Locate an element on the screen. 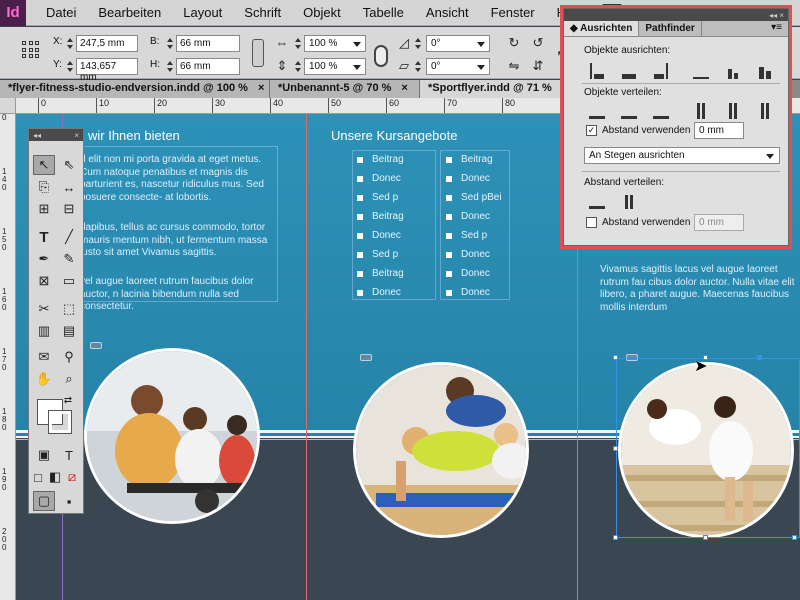  scale-y-dropdown: 100 % is located at coordinates (335, 66).